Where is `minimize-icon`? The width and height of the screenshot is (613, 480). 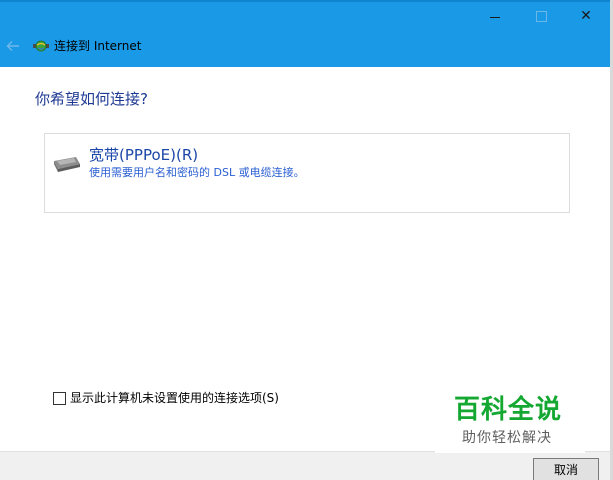 minimize-icon is located at coordinates (495, 17).